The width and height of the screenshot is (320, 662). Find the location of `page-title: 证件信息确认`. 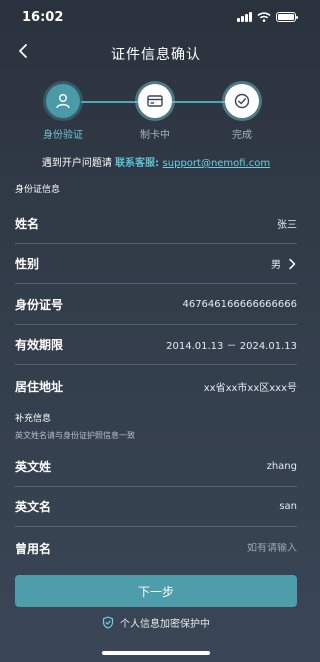

page-title: 证件信息确认 is located at coordinates (156, 55).